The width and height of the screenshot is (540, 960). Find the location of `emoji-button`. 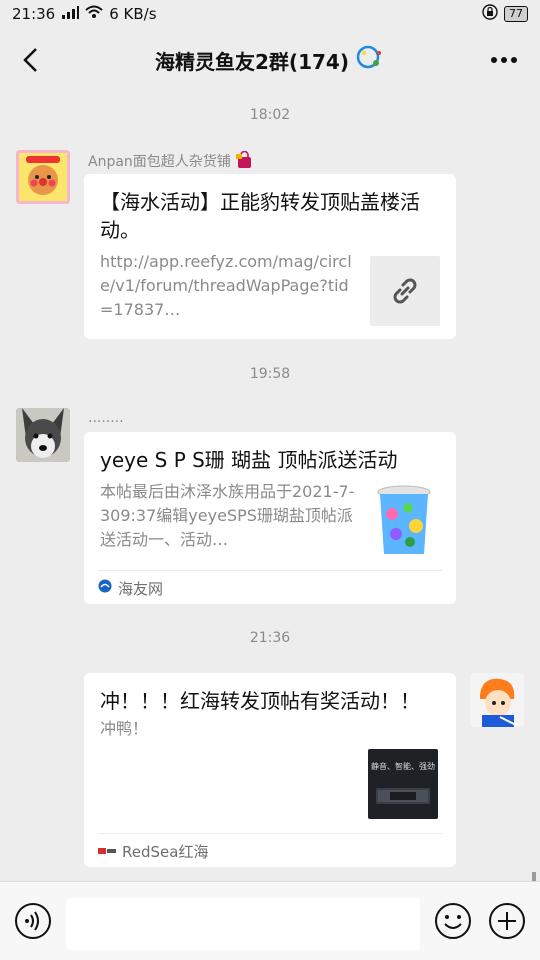

emoji-button is located at coordinates (453, 921).